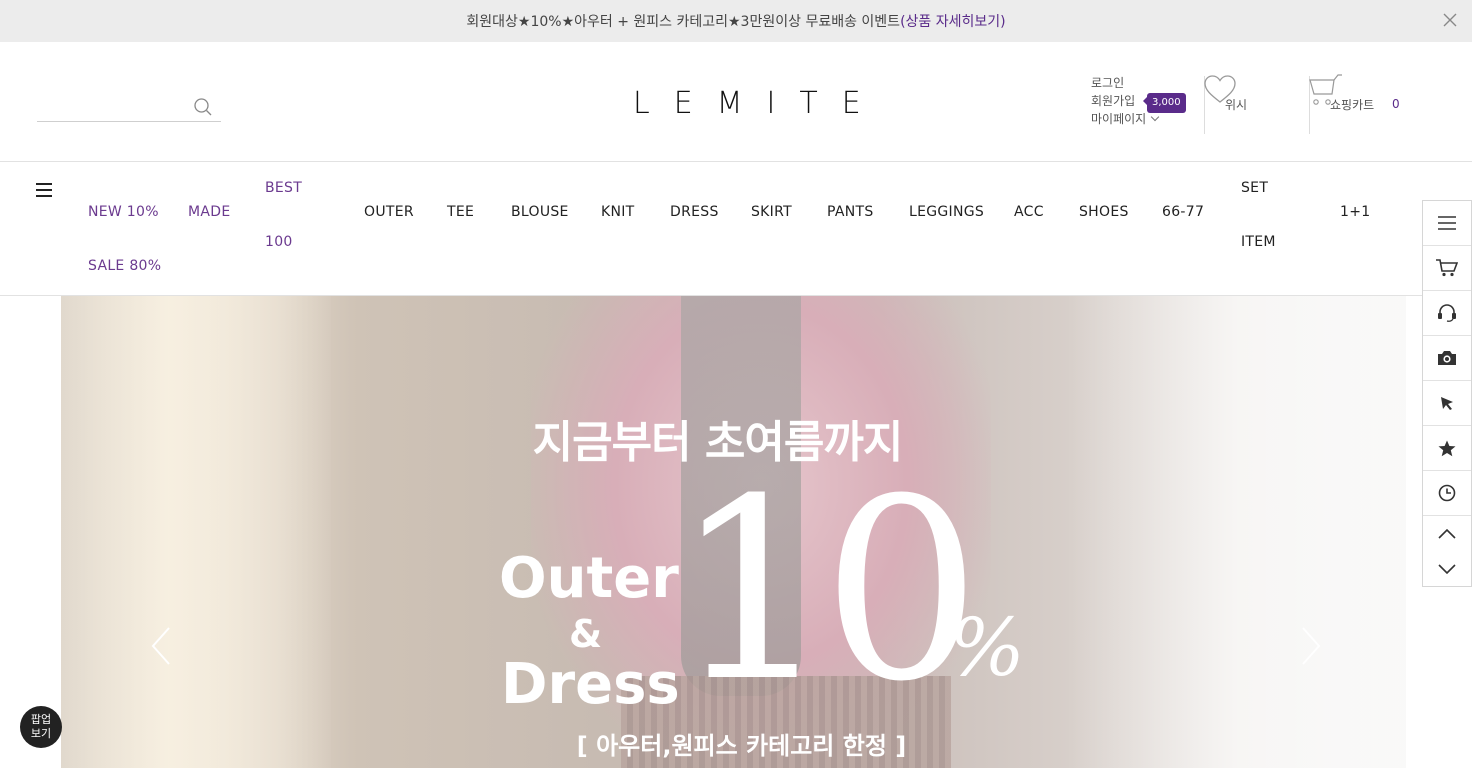 The image size is (1472, 768). I want to click on camera-icon, so click(1447, 358).